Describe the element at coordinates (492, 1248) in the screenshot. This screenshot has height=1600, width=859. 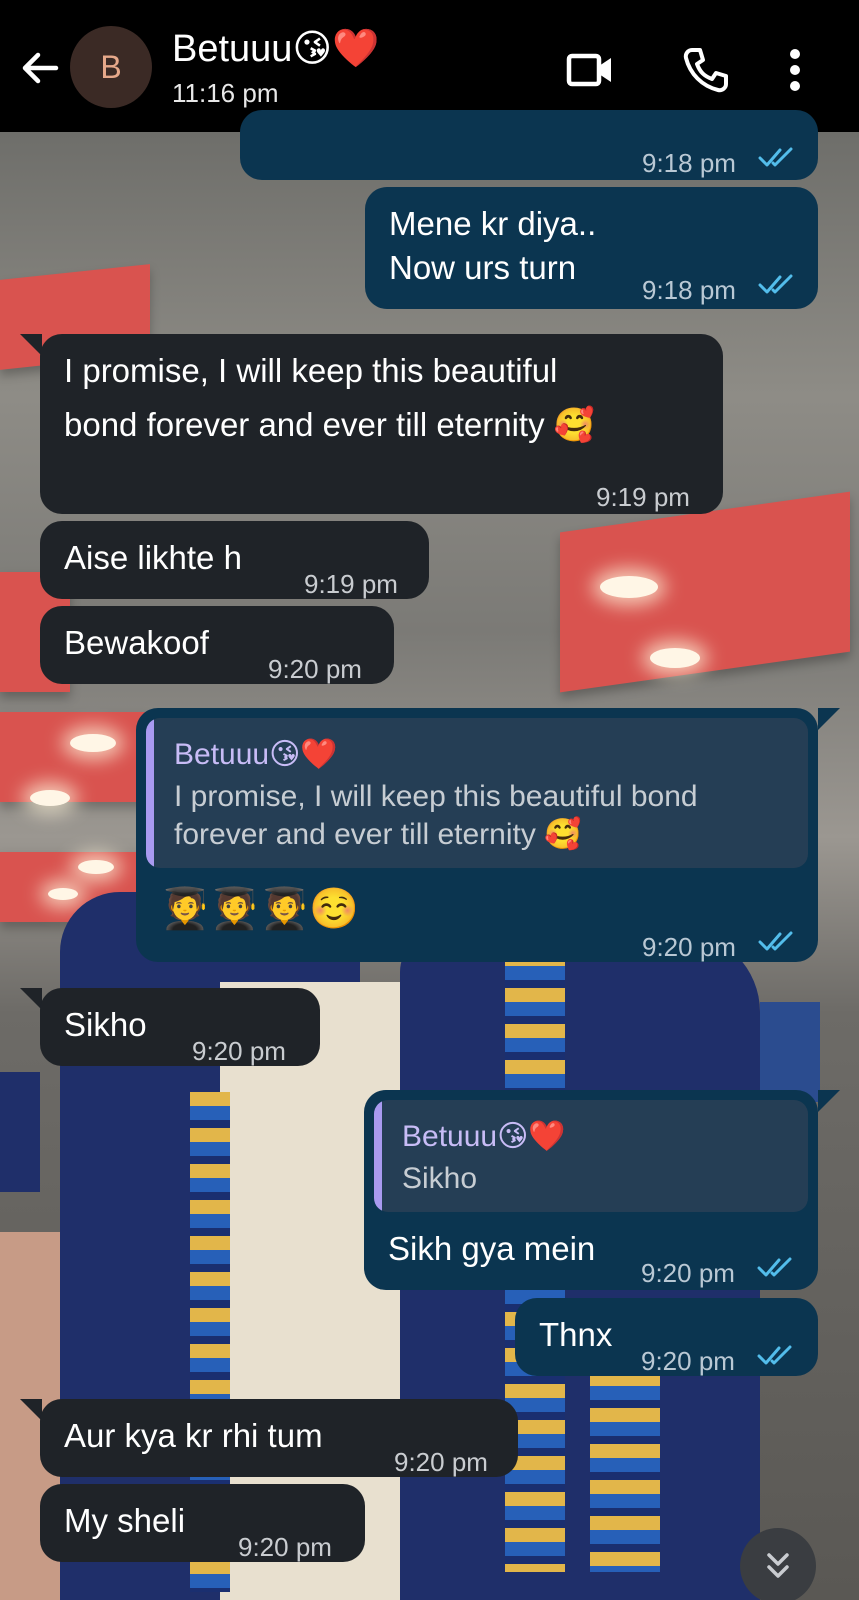
I see `message-text: Sikh gya mein` at that location.